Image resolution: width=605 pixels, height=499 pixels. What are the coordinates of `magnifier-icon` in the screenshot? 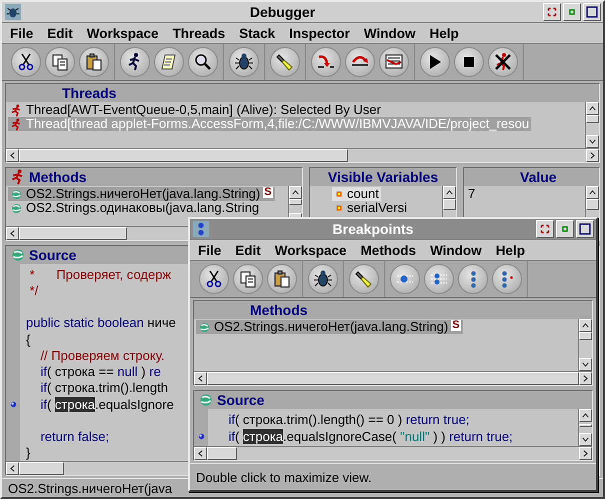 It's located at (203, 62).